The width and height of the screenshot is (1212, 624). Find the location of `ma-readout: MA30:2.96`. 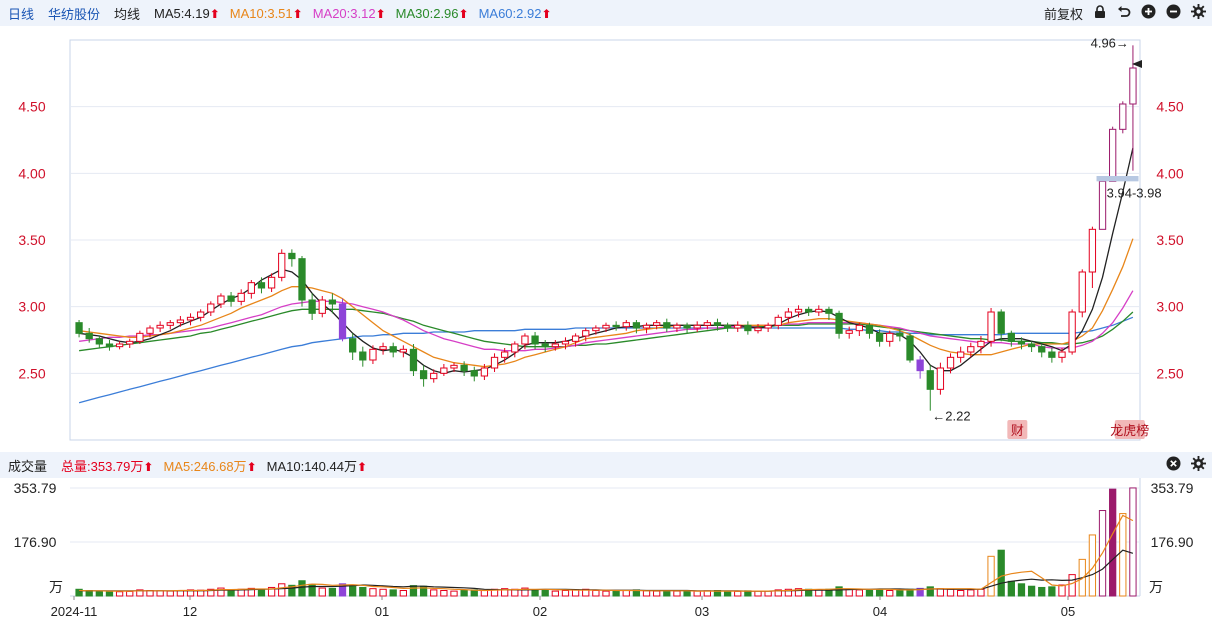

ma-readout: MA30:2.96 is located at coordinates (427, 13).